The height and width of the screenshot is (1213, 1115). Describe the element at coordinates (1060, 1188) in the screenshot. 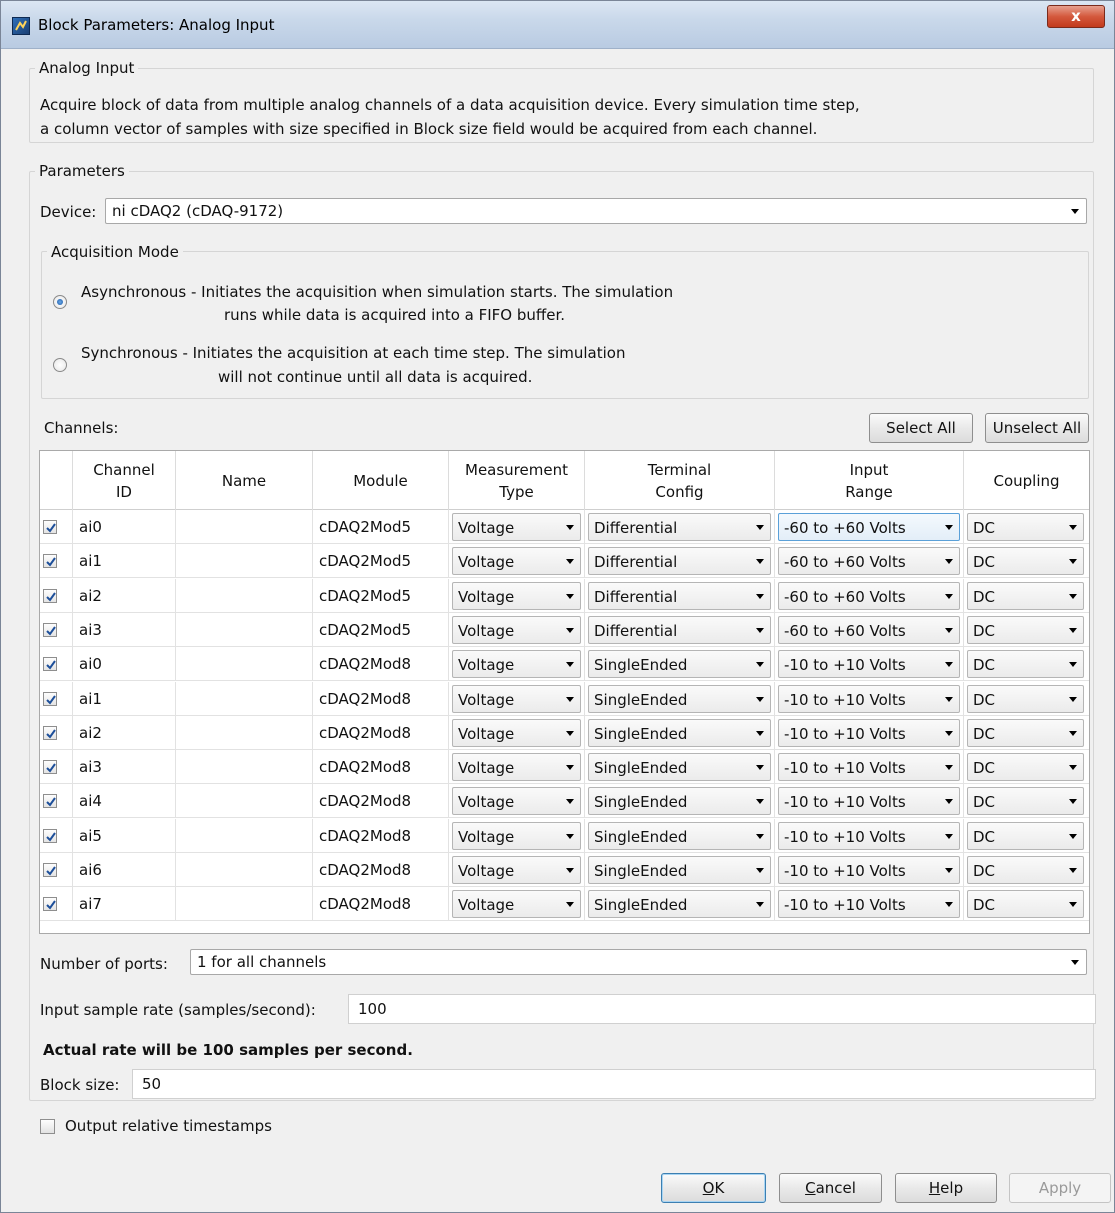

I see `apply-button: Apply` at that location.